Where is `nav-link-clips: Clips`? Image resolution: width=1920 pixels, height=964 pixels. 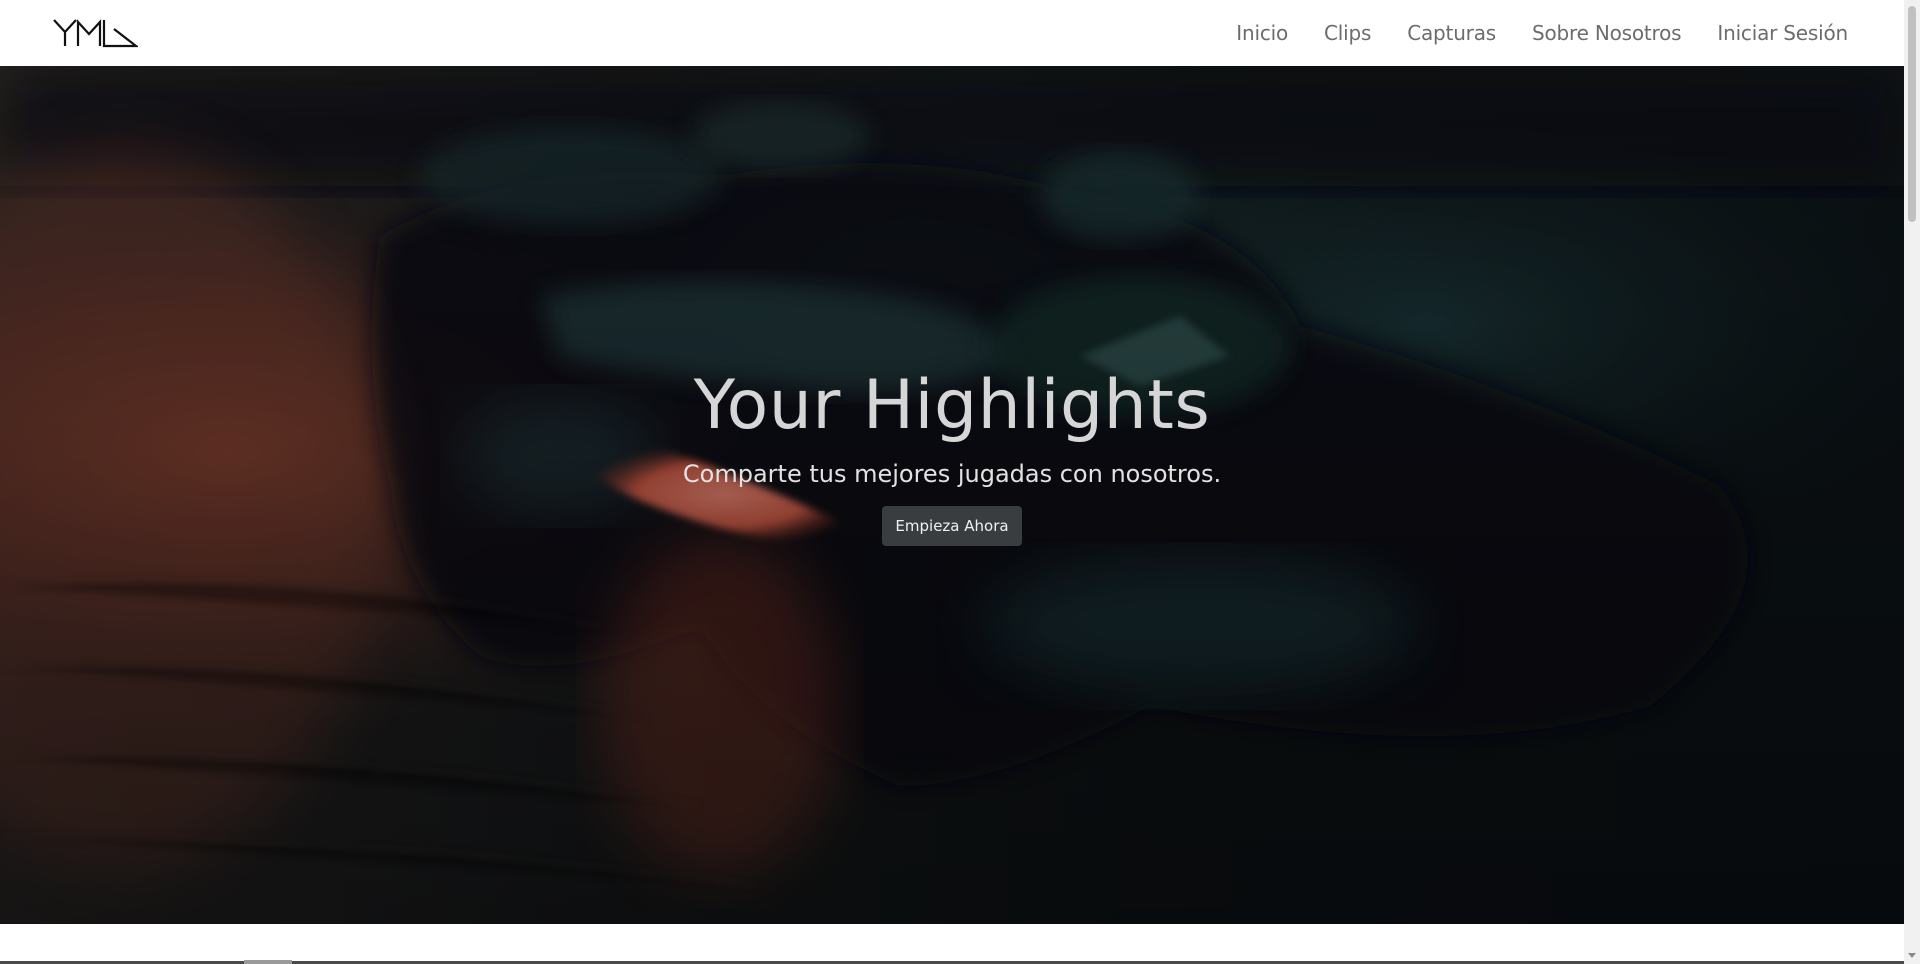 nav-link-clips: Clips is located at coordinates (1347, 33).